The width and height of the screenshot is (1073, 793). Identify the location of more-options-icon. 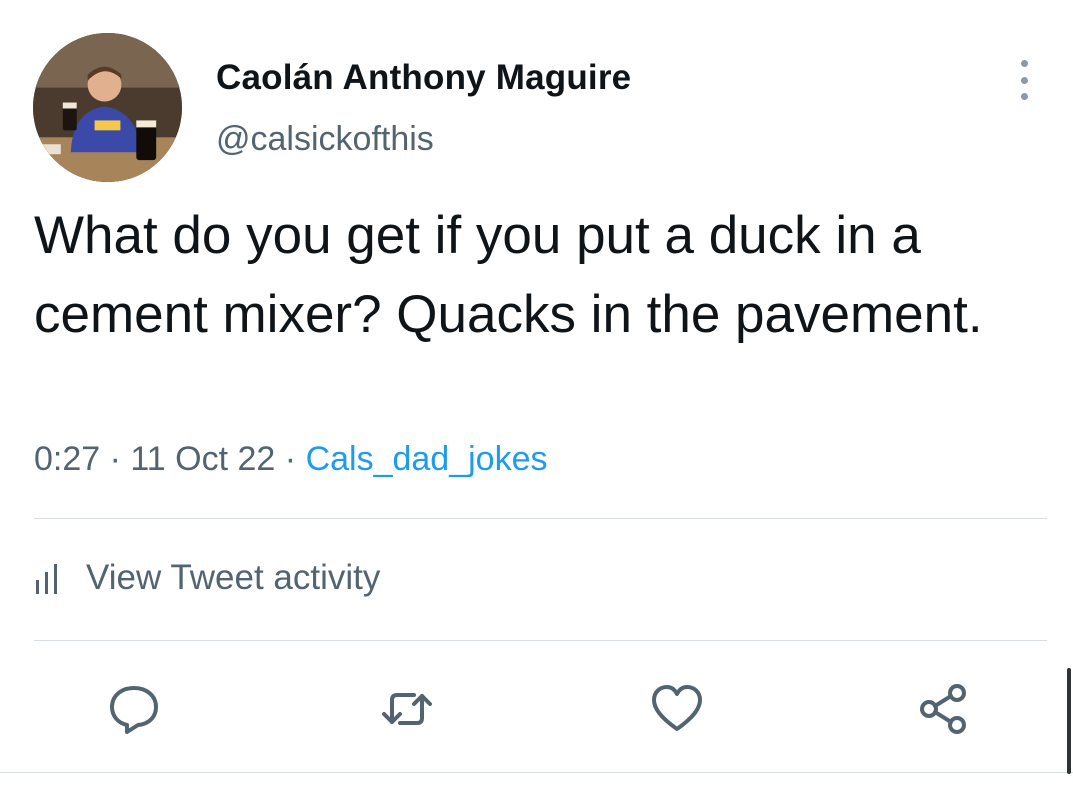
(1024, 80).